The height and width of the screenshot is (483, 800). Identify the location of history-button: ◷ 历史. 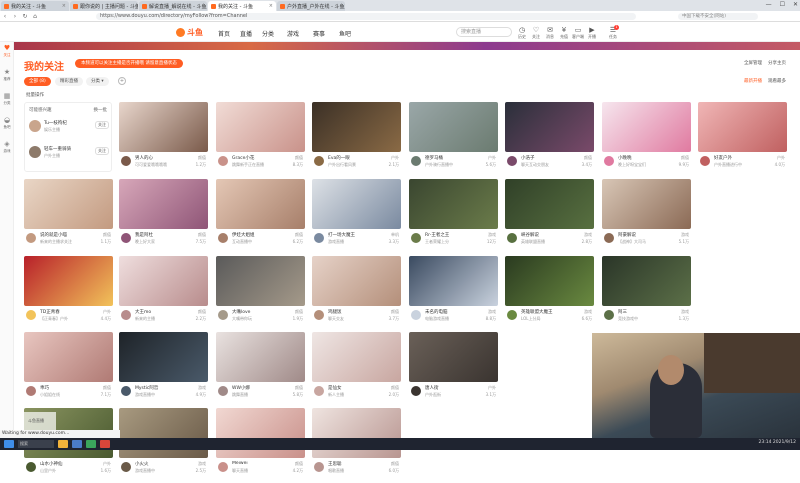
(522, 32).